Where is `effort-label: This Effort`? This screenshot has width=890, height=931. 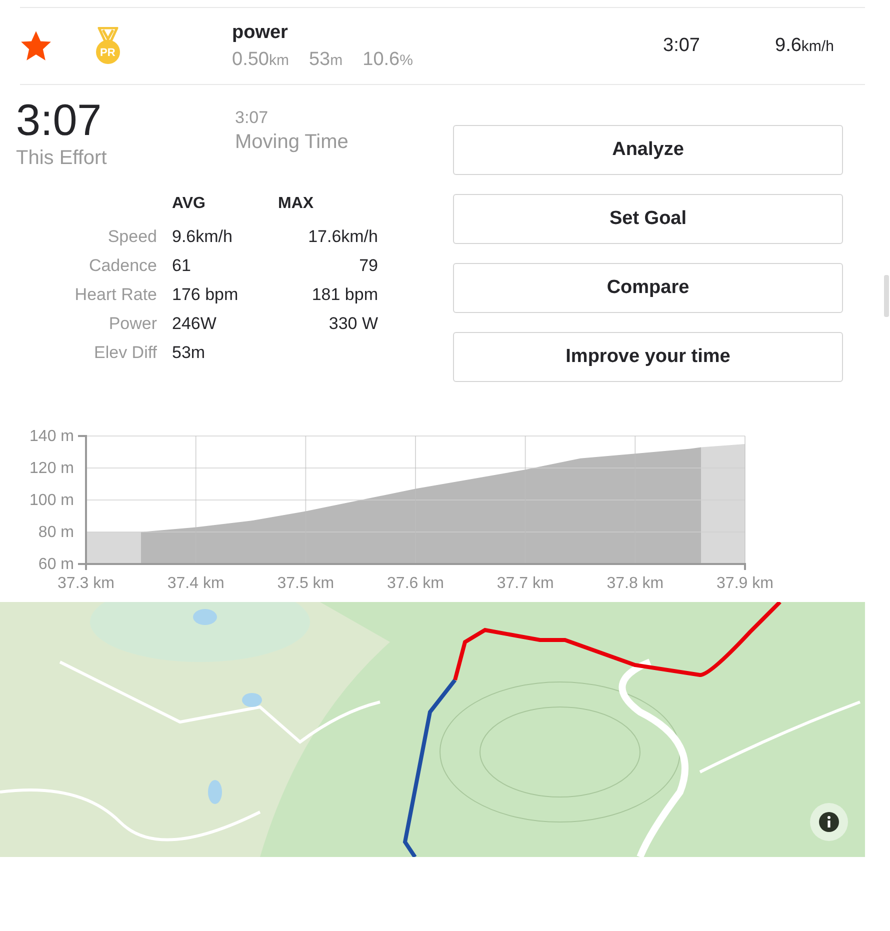
effort-label: This Effort is located at coordinates (62, 158).